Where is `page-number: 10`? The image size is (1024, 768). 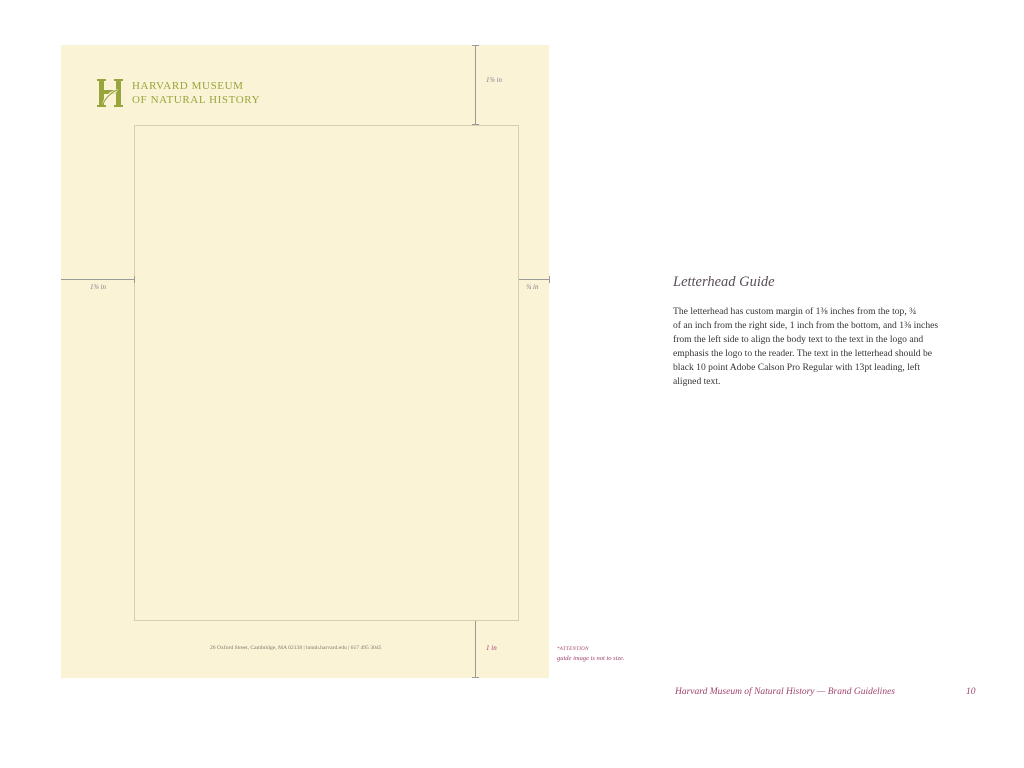
page-number: 10 is located at coordinates (971, 692).